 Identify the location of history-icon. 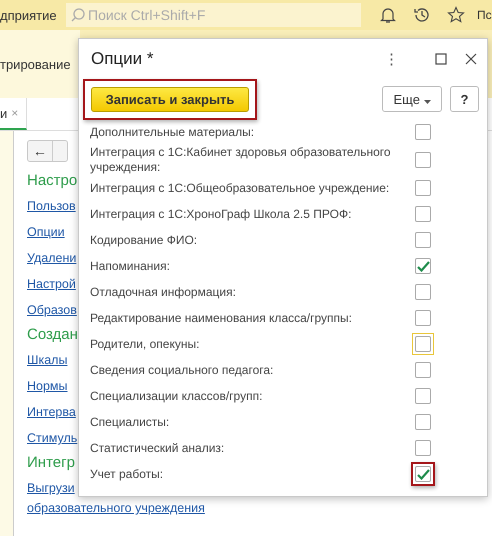
(422, 15).